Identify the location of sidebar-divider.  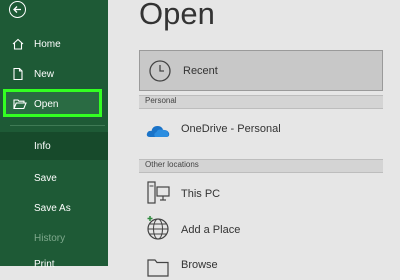
(57, 125).